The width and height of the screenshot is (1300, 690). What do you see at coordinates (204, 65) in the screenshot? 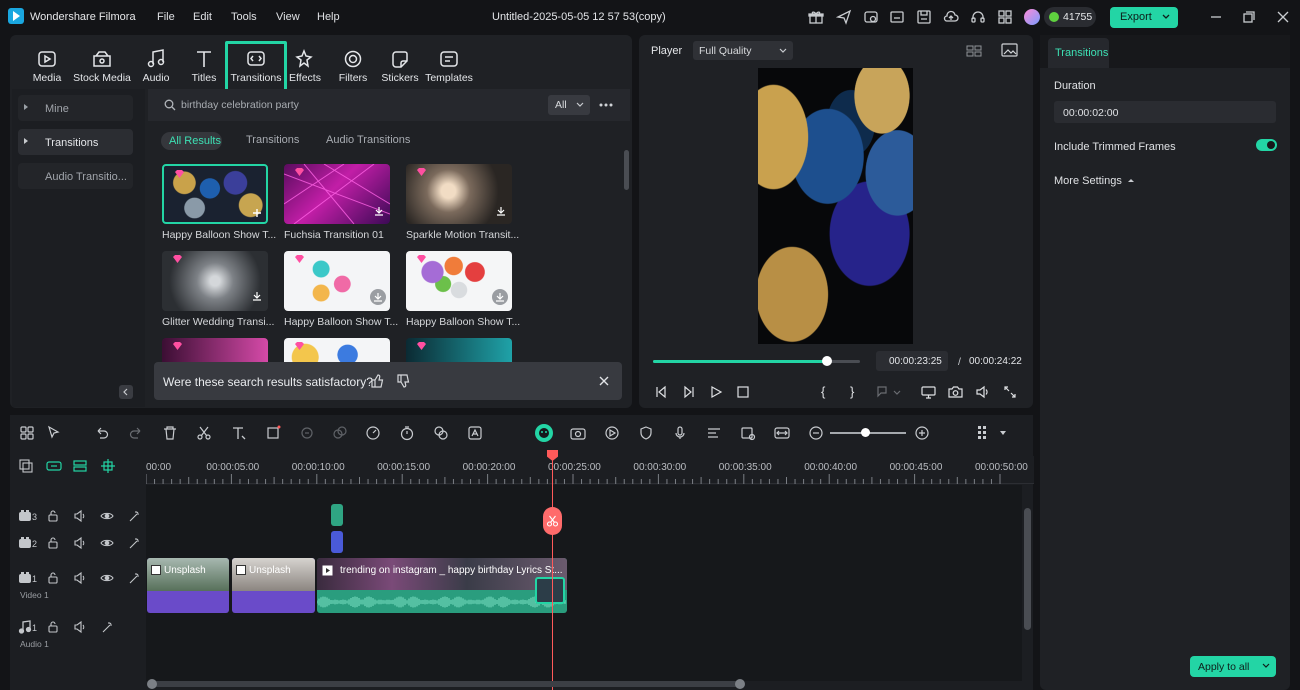
I see `toolbar-titles: Titles` at bounding box center [204, 65].